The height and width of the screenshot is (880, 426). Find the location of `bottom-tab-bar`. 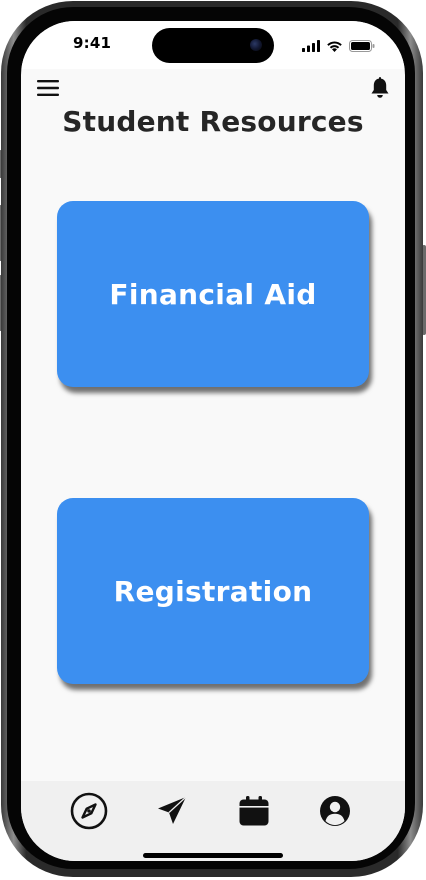

bottom-tab-bar is located at coordinates (213, 821).